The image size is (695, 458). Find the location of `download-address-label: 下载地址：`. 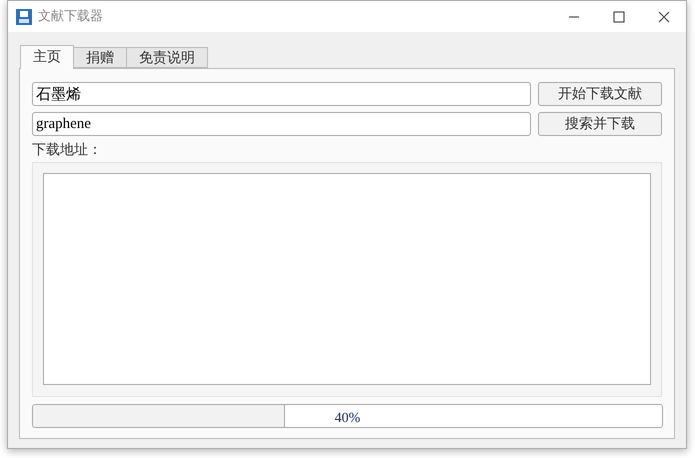

download-address-label: 下载地址： is located at coordinates (67, 151).